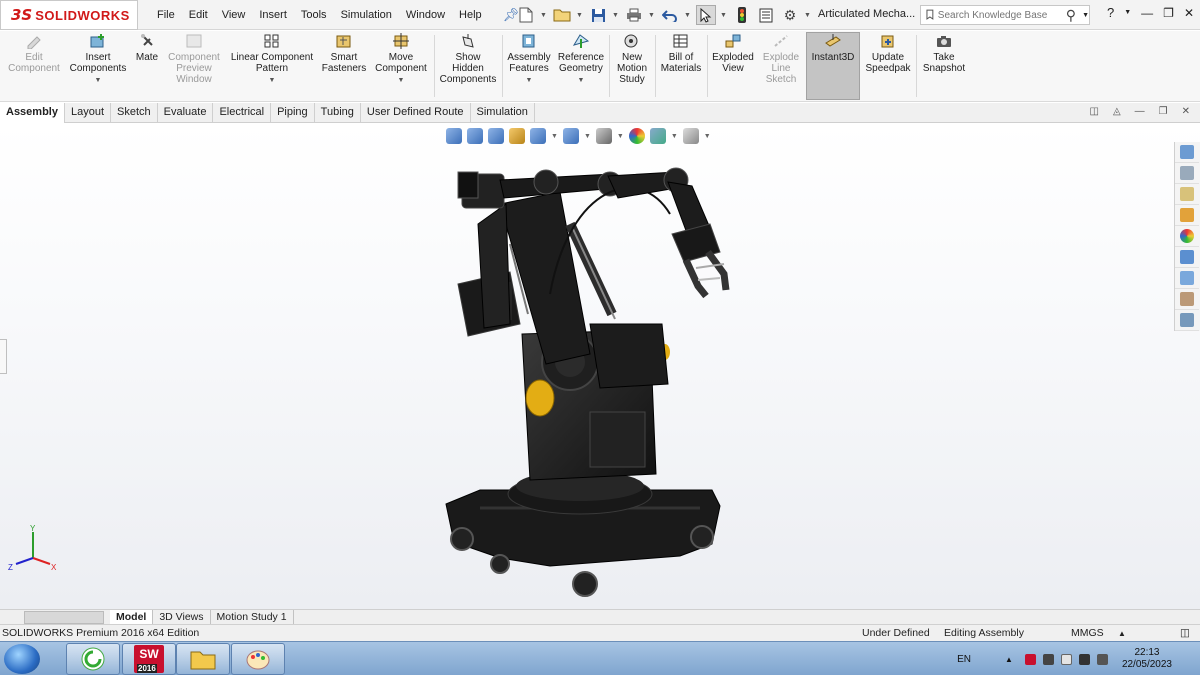 The image size is (1200, 675). I want to click on file-properties-icon, so click(766, 15).